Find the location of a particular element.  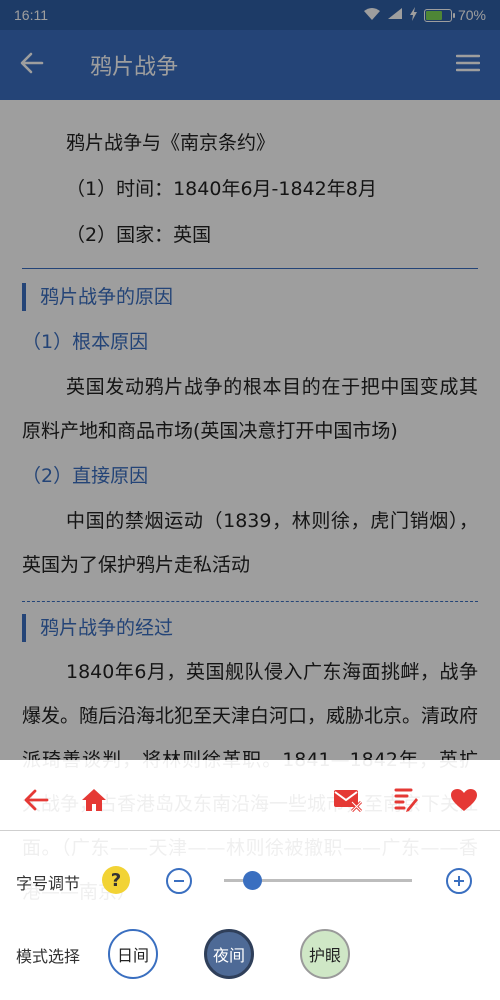

font-size-label: 字号调节 is located at coordinates (48, 883).